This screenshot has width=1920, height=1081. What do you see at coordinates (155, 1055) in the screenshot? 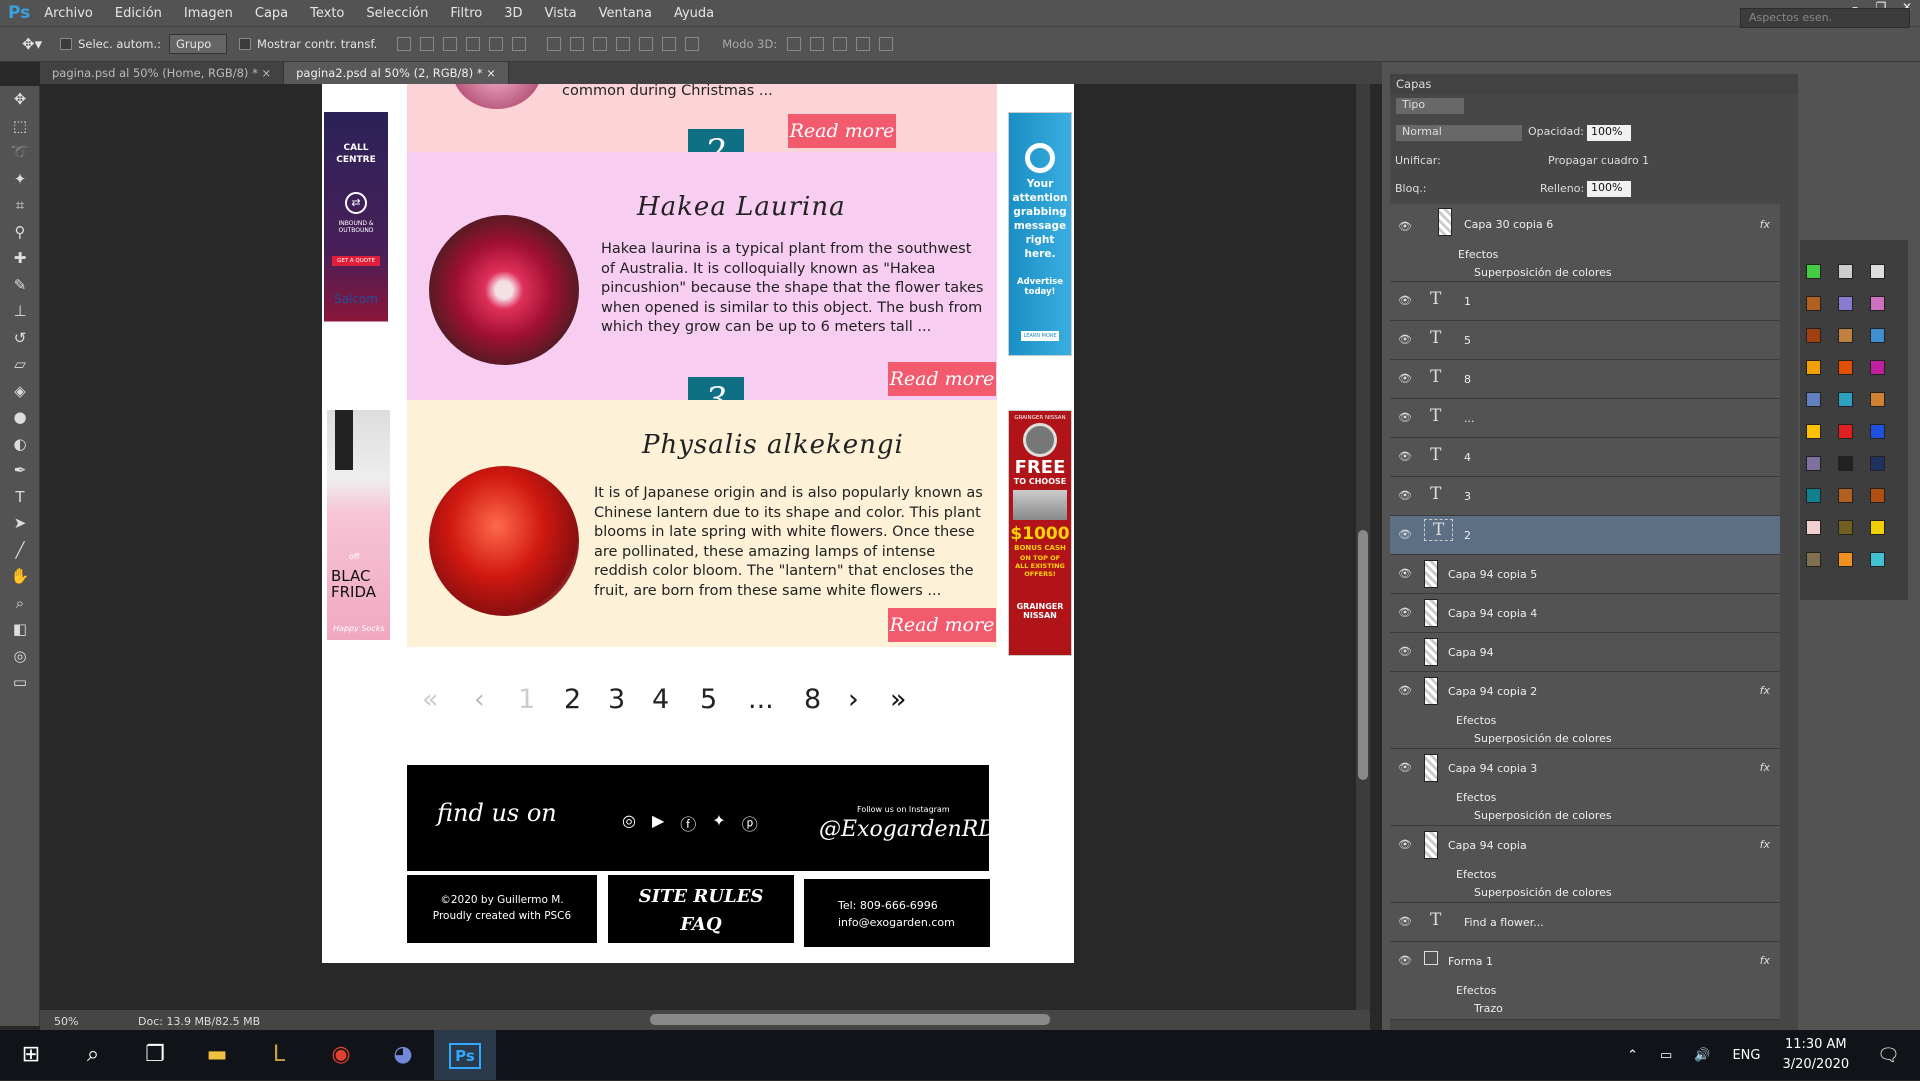
I see `task-view-icon: ❐` at bounding box center [155, 1055].